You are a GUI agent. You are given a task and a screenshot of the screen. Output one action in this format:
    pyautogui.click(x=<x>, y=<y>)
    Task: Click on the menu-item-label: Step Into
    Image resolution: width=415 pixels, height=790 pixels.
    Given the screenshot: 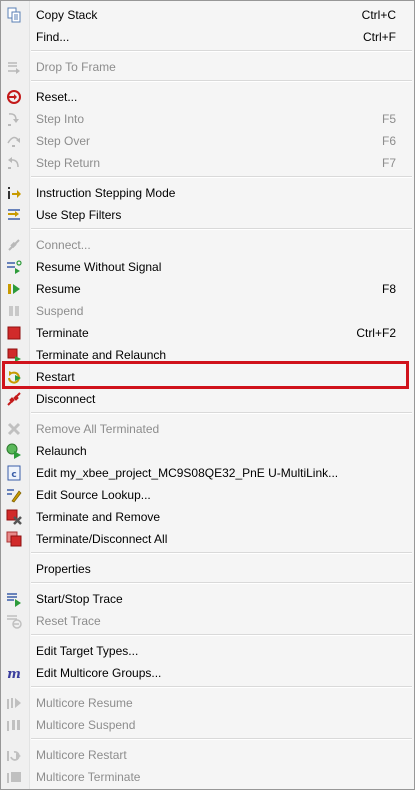 What is the action you would take?
    pyautogui.click(x=60, y=119)
    